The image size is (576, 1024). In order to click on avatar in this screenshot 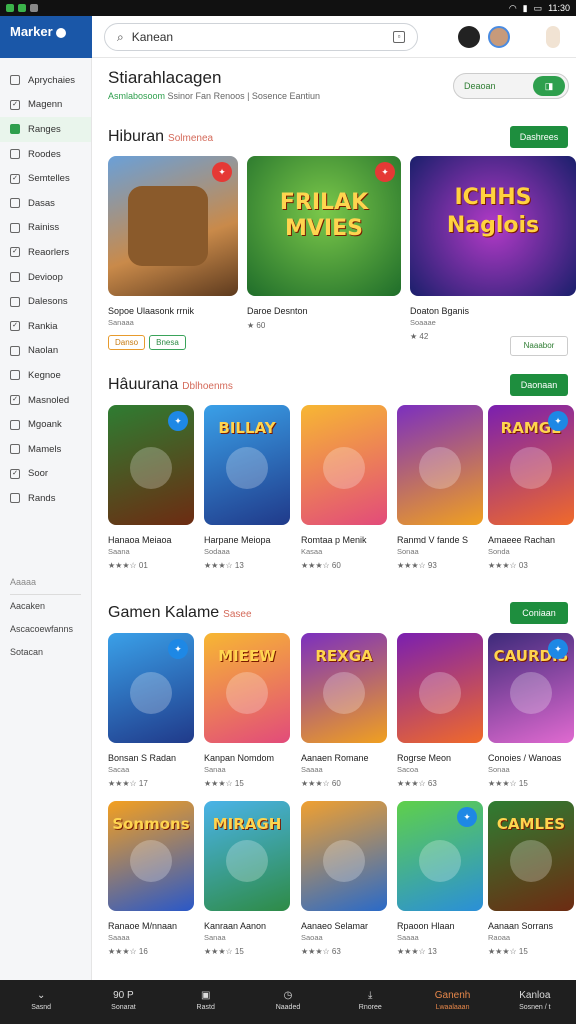, I will do `click(499, 37)`.